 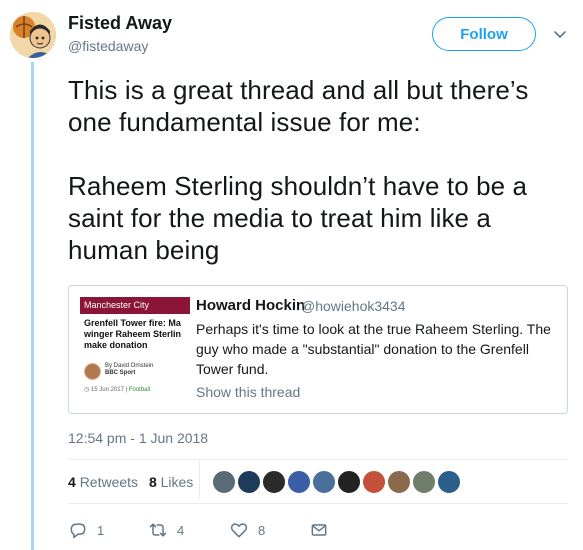 What do you see at coordinates (353, 306) in the screenshot?
I see `quoted-handle: @howiehok3434` at bounding box center [353, 306].